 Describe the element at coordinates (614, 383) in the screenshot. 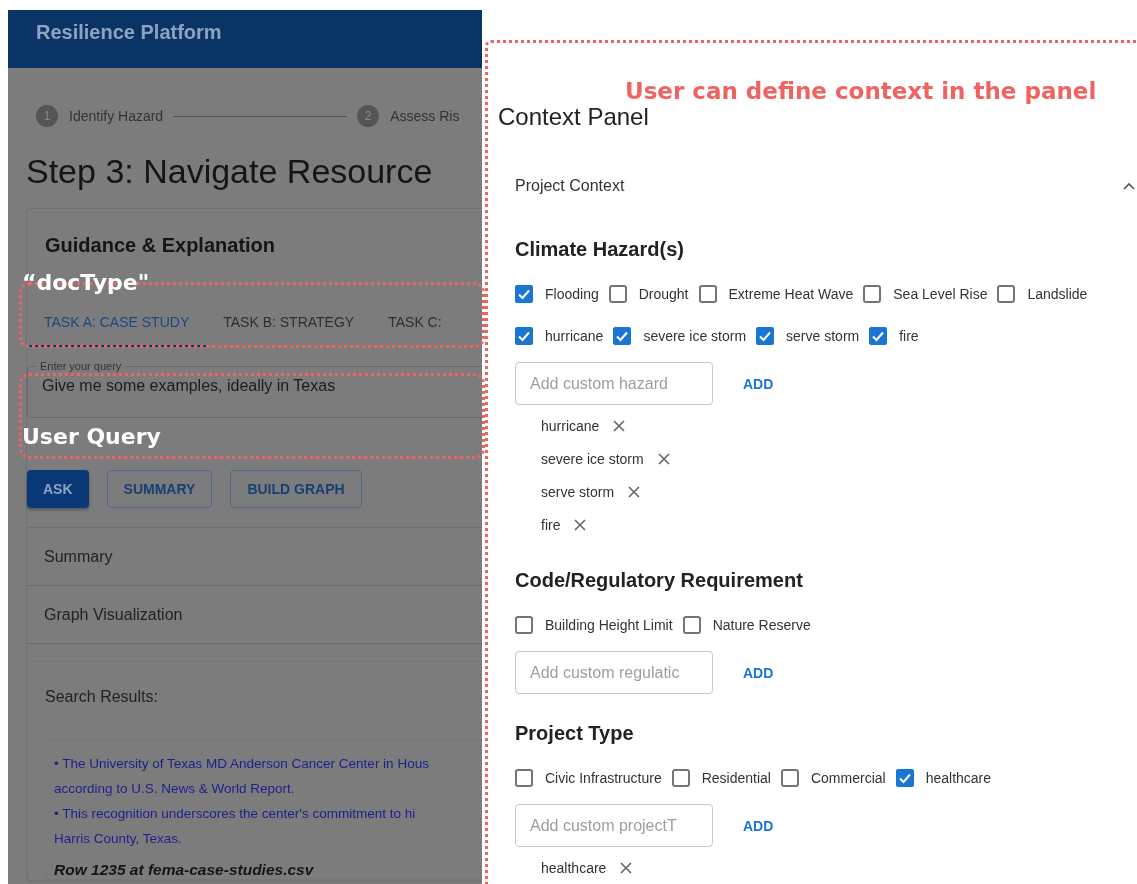

I see `text-field: Add custom hazard` at that location.